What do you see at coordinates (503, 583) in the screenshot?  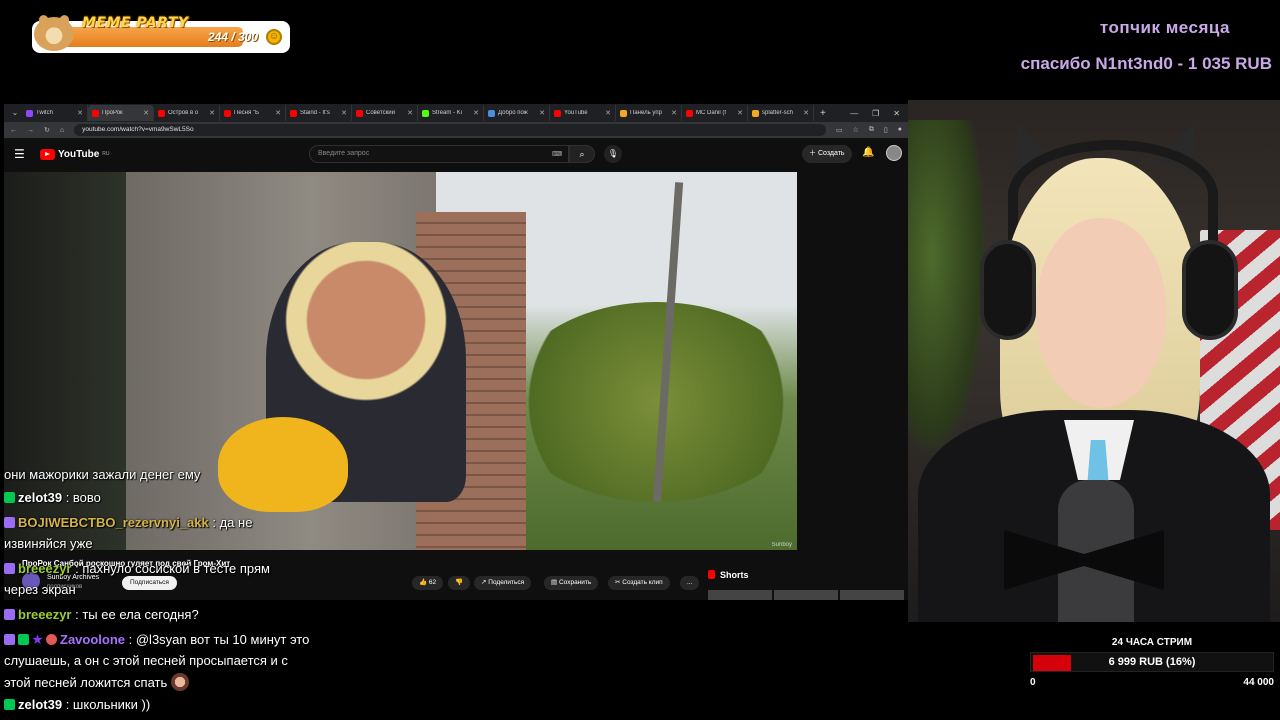 I see `share-button: ↗ Поделиться` at bounding box center [503, 583].